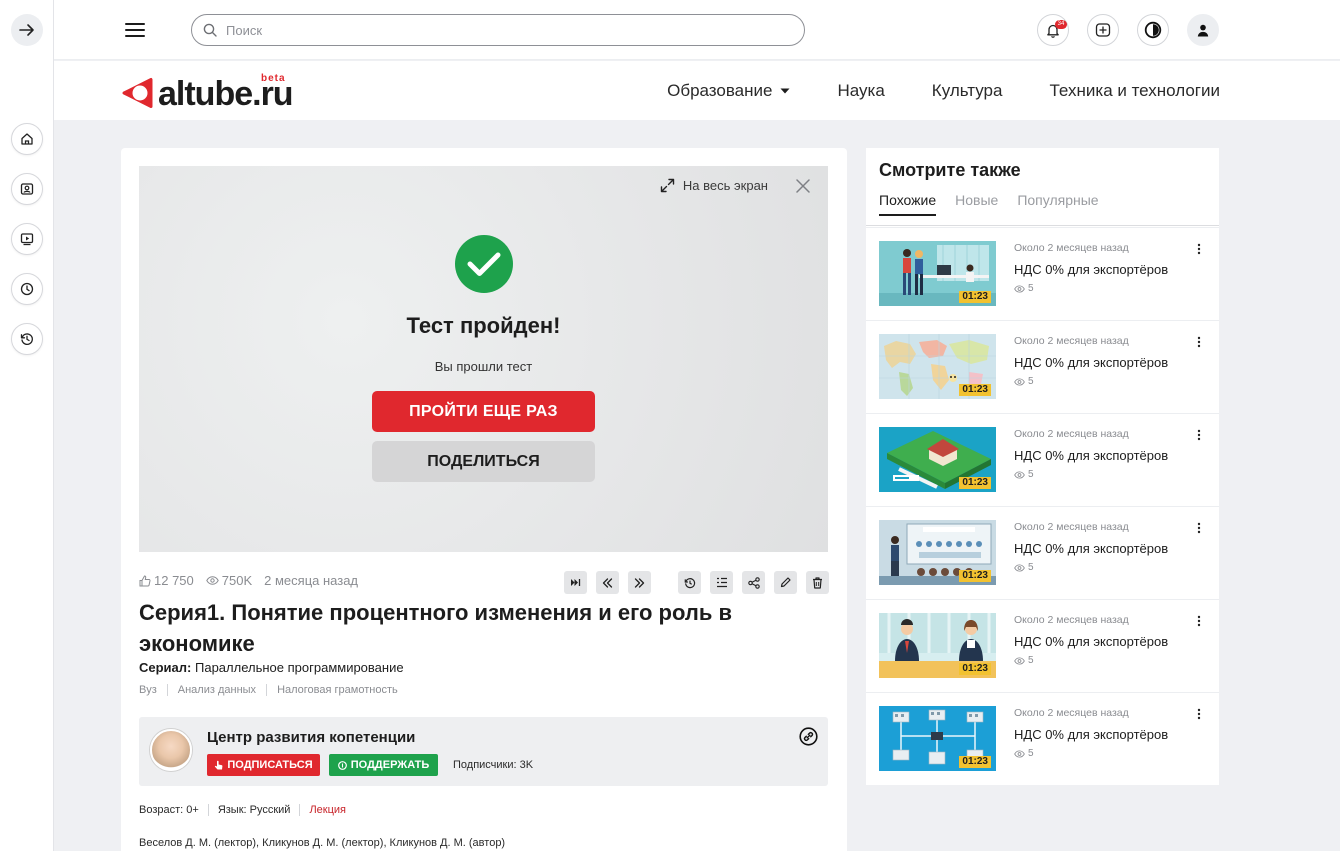 The image size is (1340, 851). I want to click on views-count: 5, so click(1031, 753).